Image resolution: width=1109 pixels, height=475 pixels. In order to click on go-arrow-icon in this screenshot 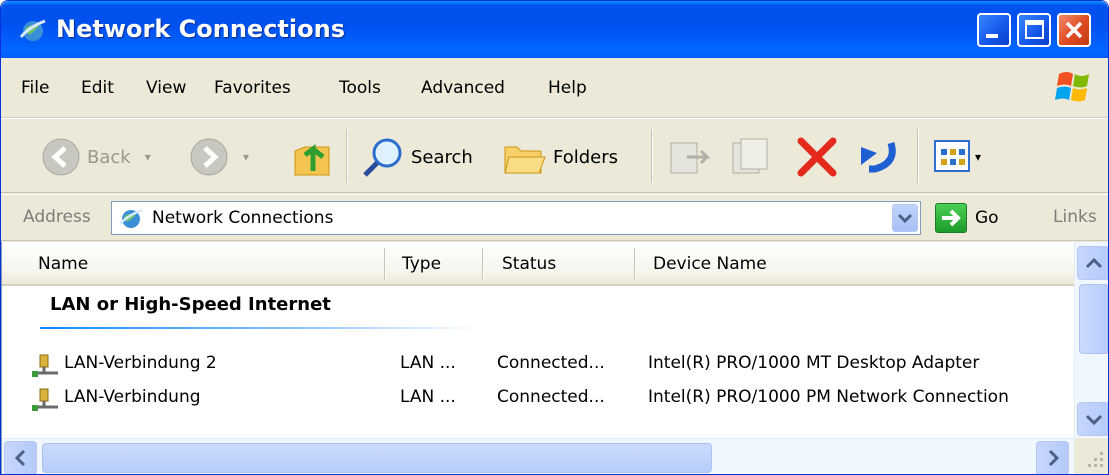, I will do `click(951, 218)`.